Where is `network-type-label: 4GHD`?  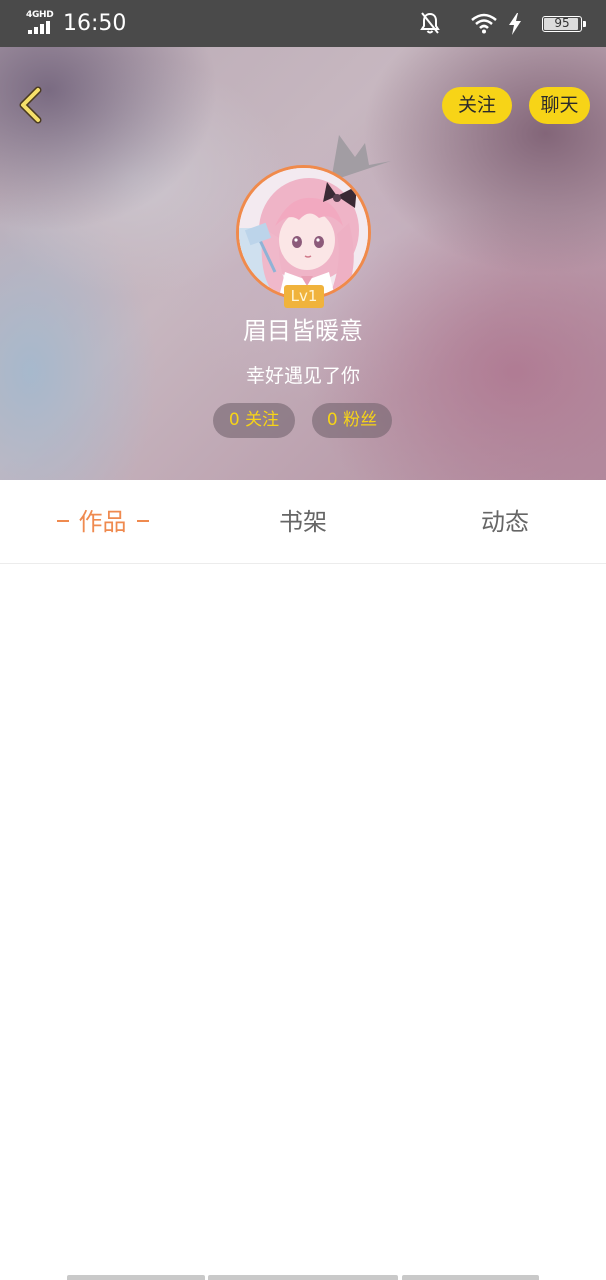
network-type-label: 4GHD is located at coordinates (40, 15).